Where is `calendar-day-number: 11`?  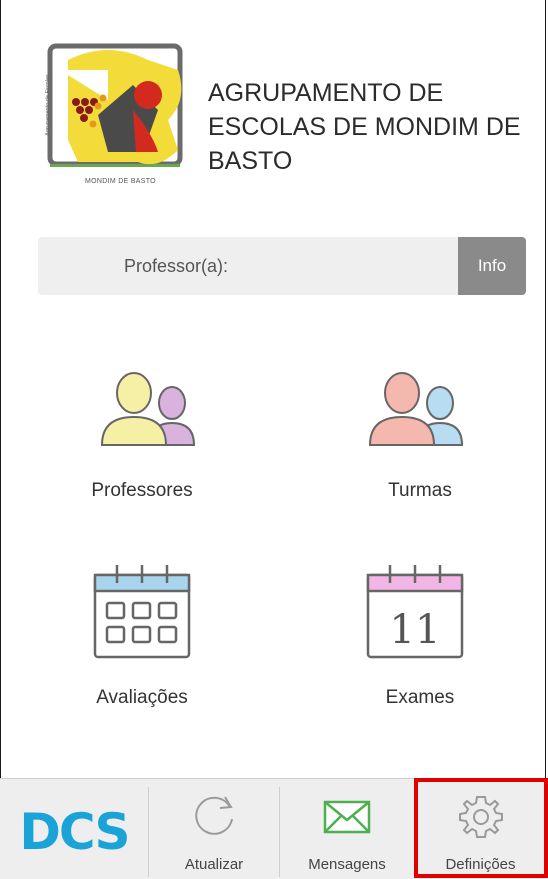
calendar-day-number: 11 is located at coordinates (415, 630).